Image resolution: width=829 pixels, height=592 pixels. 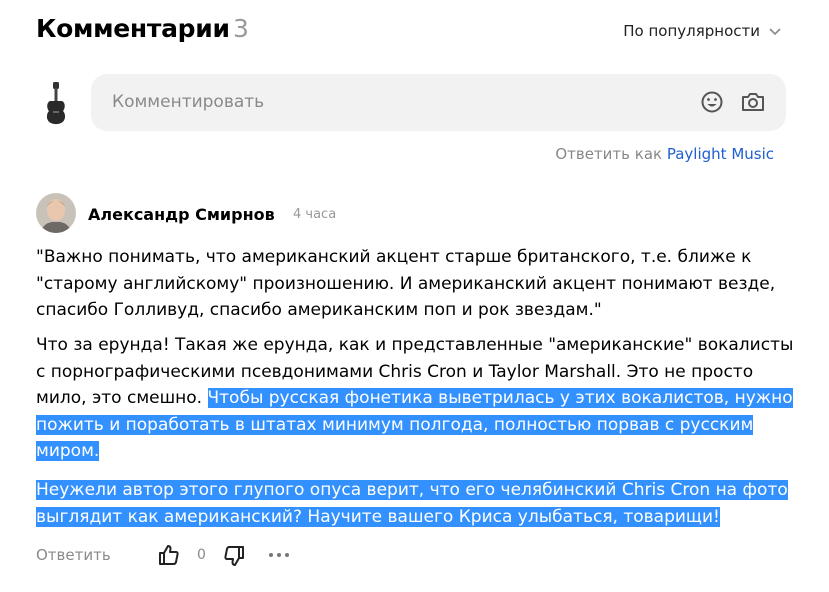 I want to click on likes-count: 0, so click(x=201, y=555).